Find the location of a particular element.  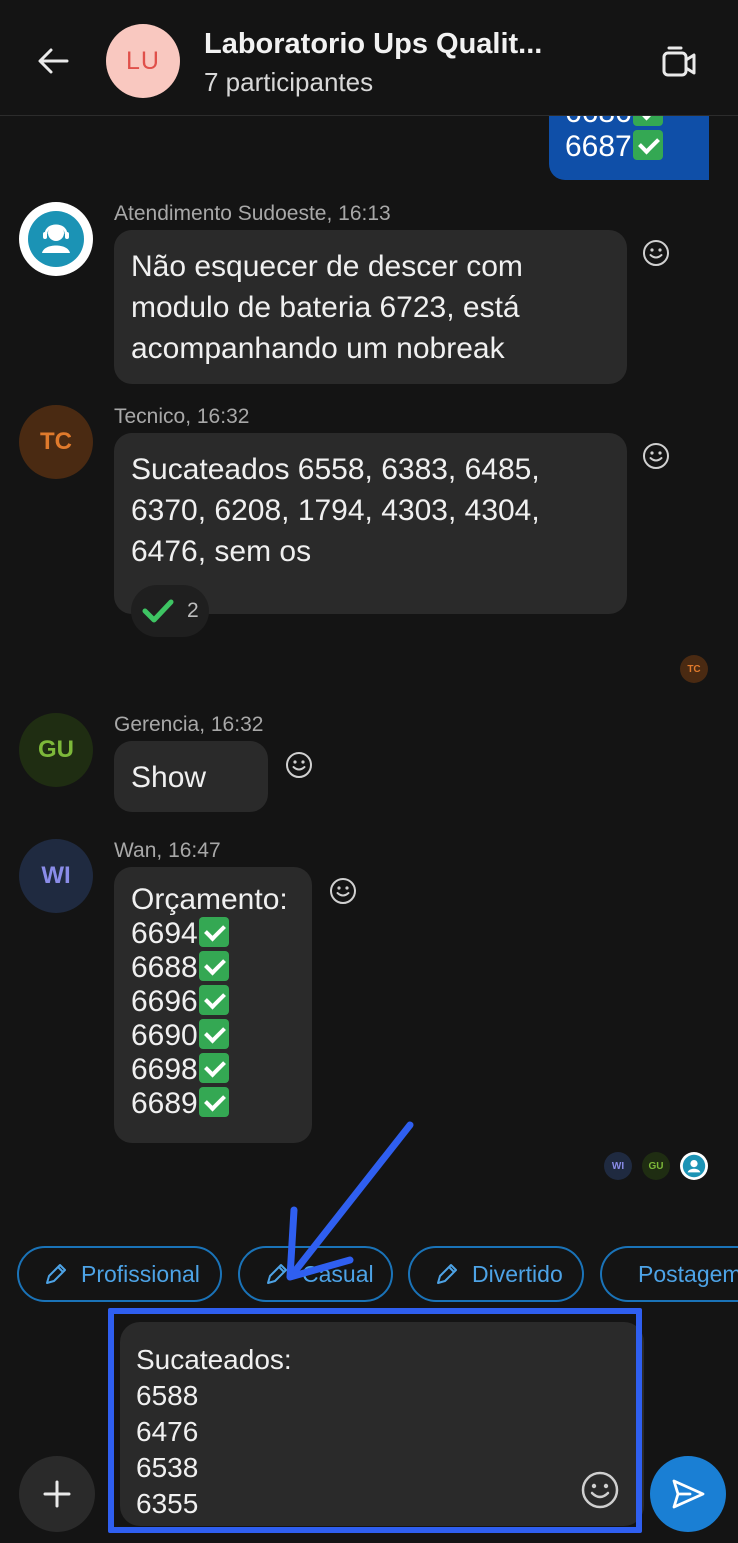

message-line: Não esquecer de descer com is located at coordinates (327, 266).